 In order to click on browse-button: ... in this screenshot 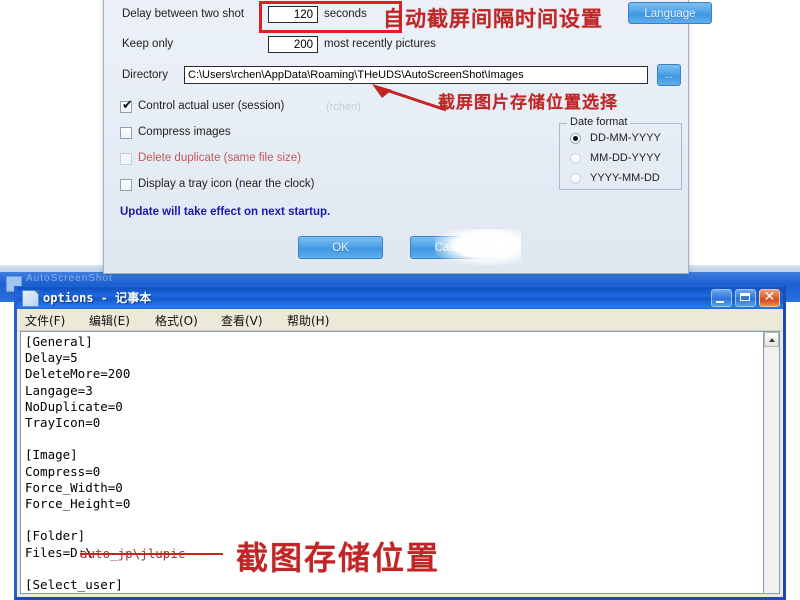, I will do `click(669, 75)`.